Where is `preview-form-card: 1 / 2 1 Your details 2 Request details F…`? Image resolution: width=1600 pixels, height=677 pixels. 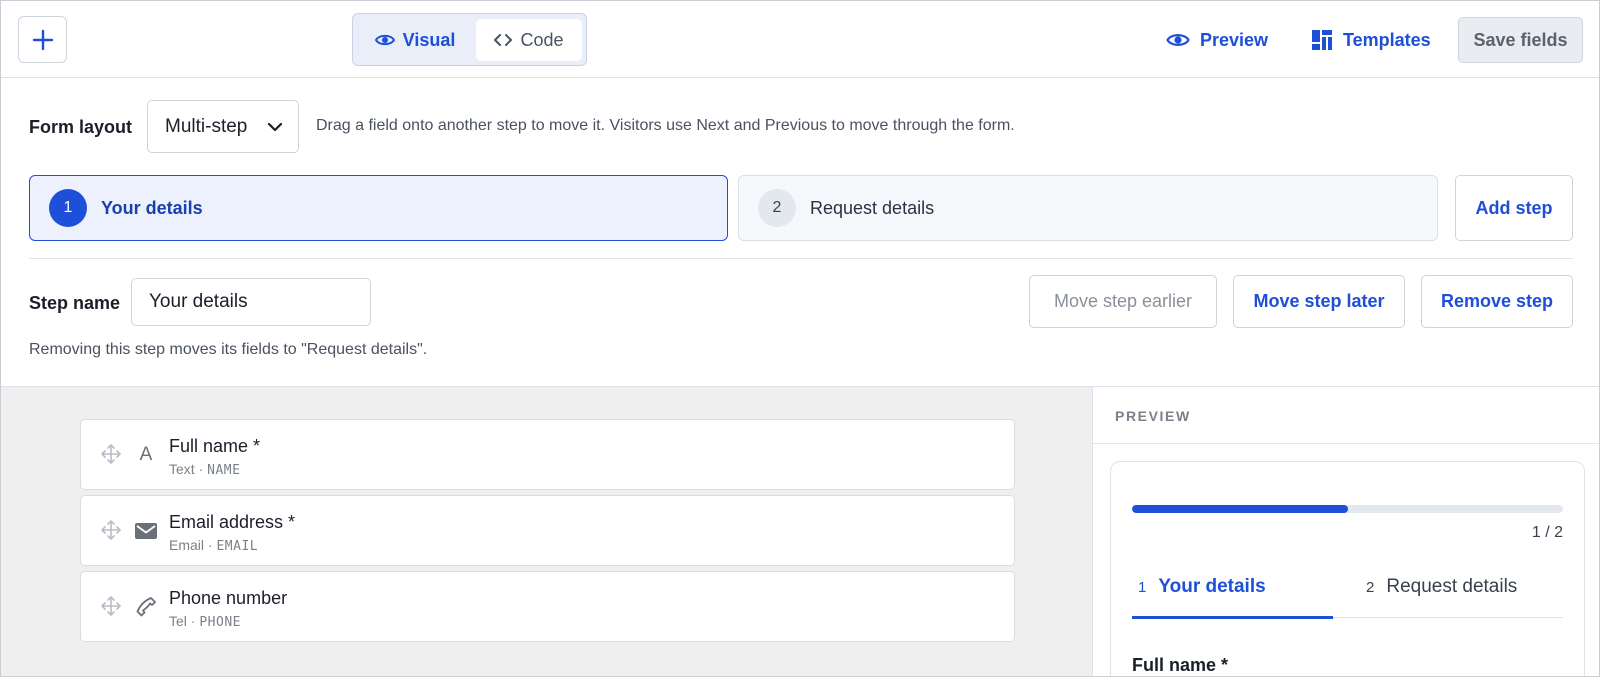
preview-form-card: 1 / 2 1 Your details 2 Request details F… is located at coordinates (1347, 568).